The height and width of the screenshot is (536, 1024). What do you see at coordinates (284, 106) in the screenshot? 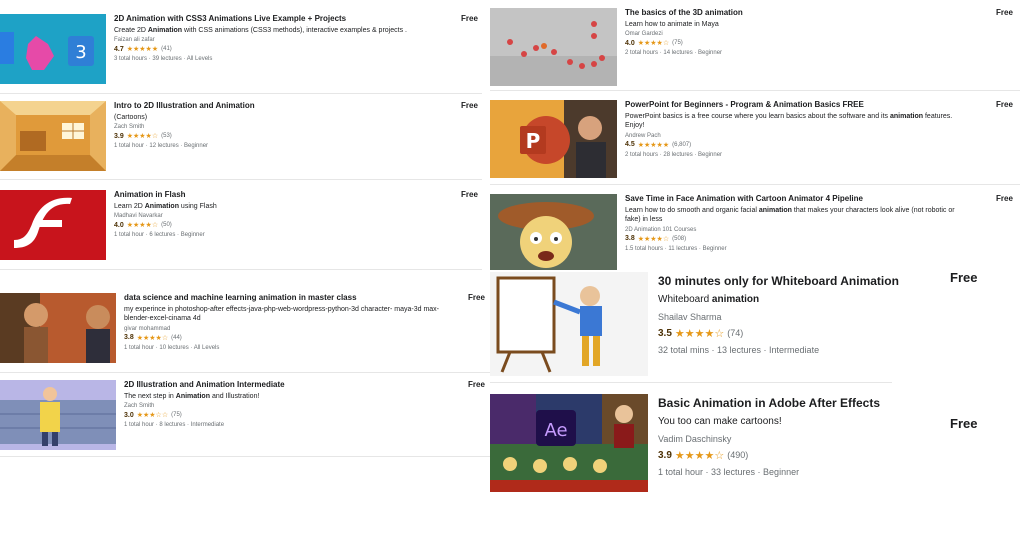
I see `course-title: Intro to 2D Illustration and Animation` at bounding box center [284, 106].